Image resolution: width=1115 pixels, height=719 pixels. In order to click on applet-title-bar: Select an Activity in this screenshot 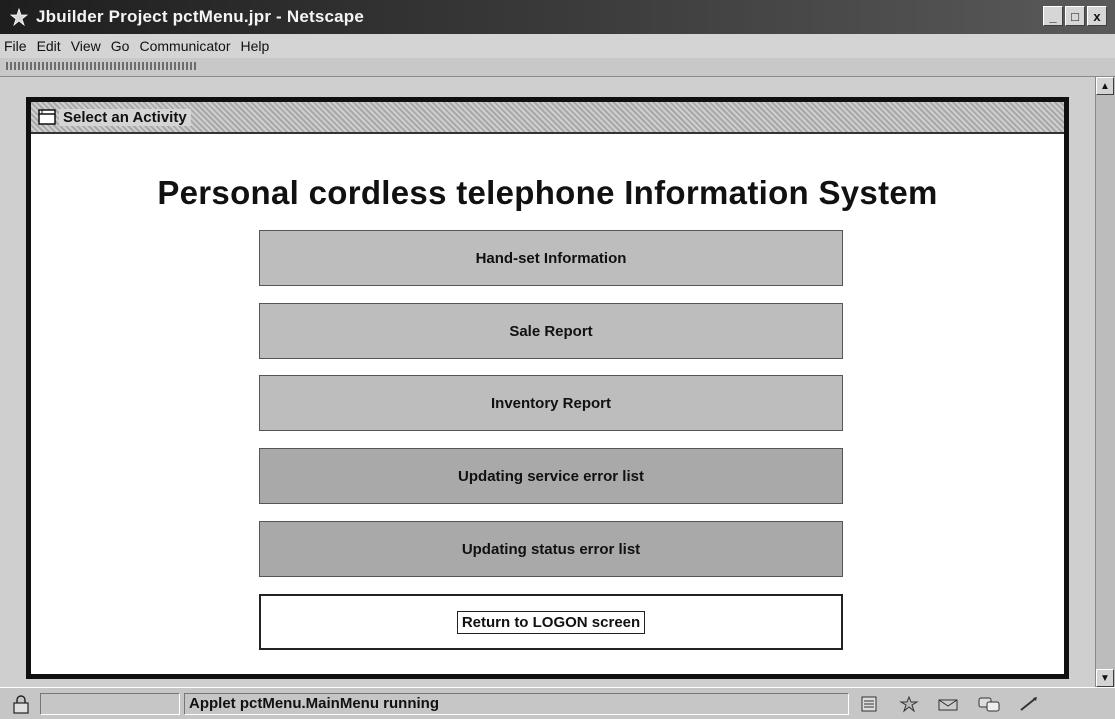, I will do `click(547, 117)`.